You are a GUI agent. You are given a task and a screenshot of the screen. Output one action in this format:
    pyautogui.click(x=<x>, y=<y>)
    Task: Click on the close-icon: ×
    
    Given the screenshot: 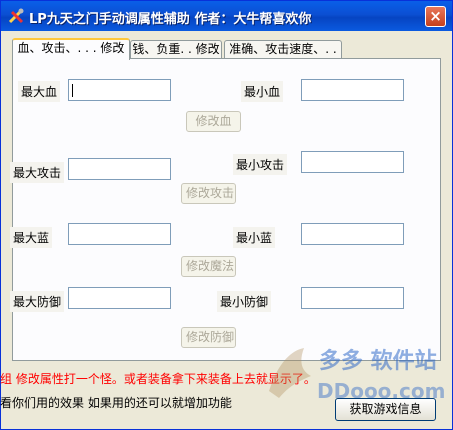 What is the action you would take?
    pyautogui.click(x=435, y=16)
    